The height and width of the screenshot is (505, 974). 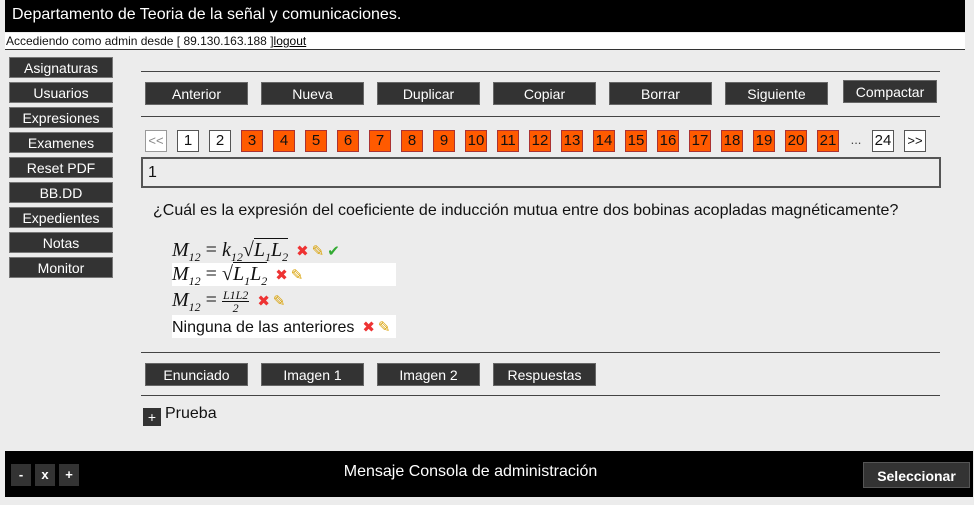 What do you see at coordinates (61, 142) in the screenshot?
I see `sidebar-item-examenes: Examenes` at bounding box center [61, 142].